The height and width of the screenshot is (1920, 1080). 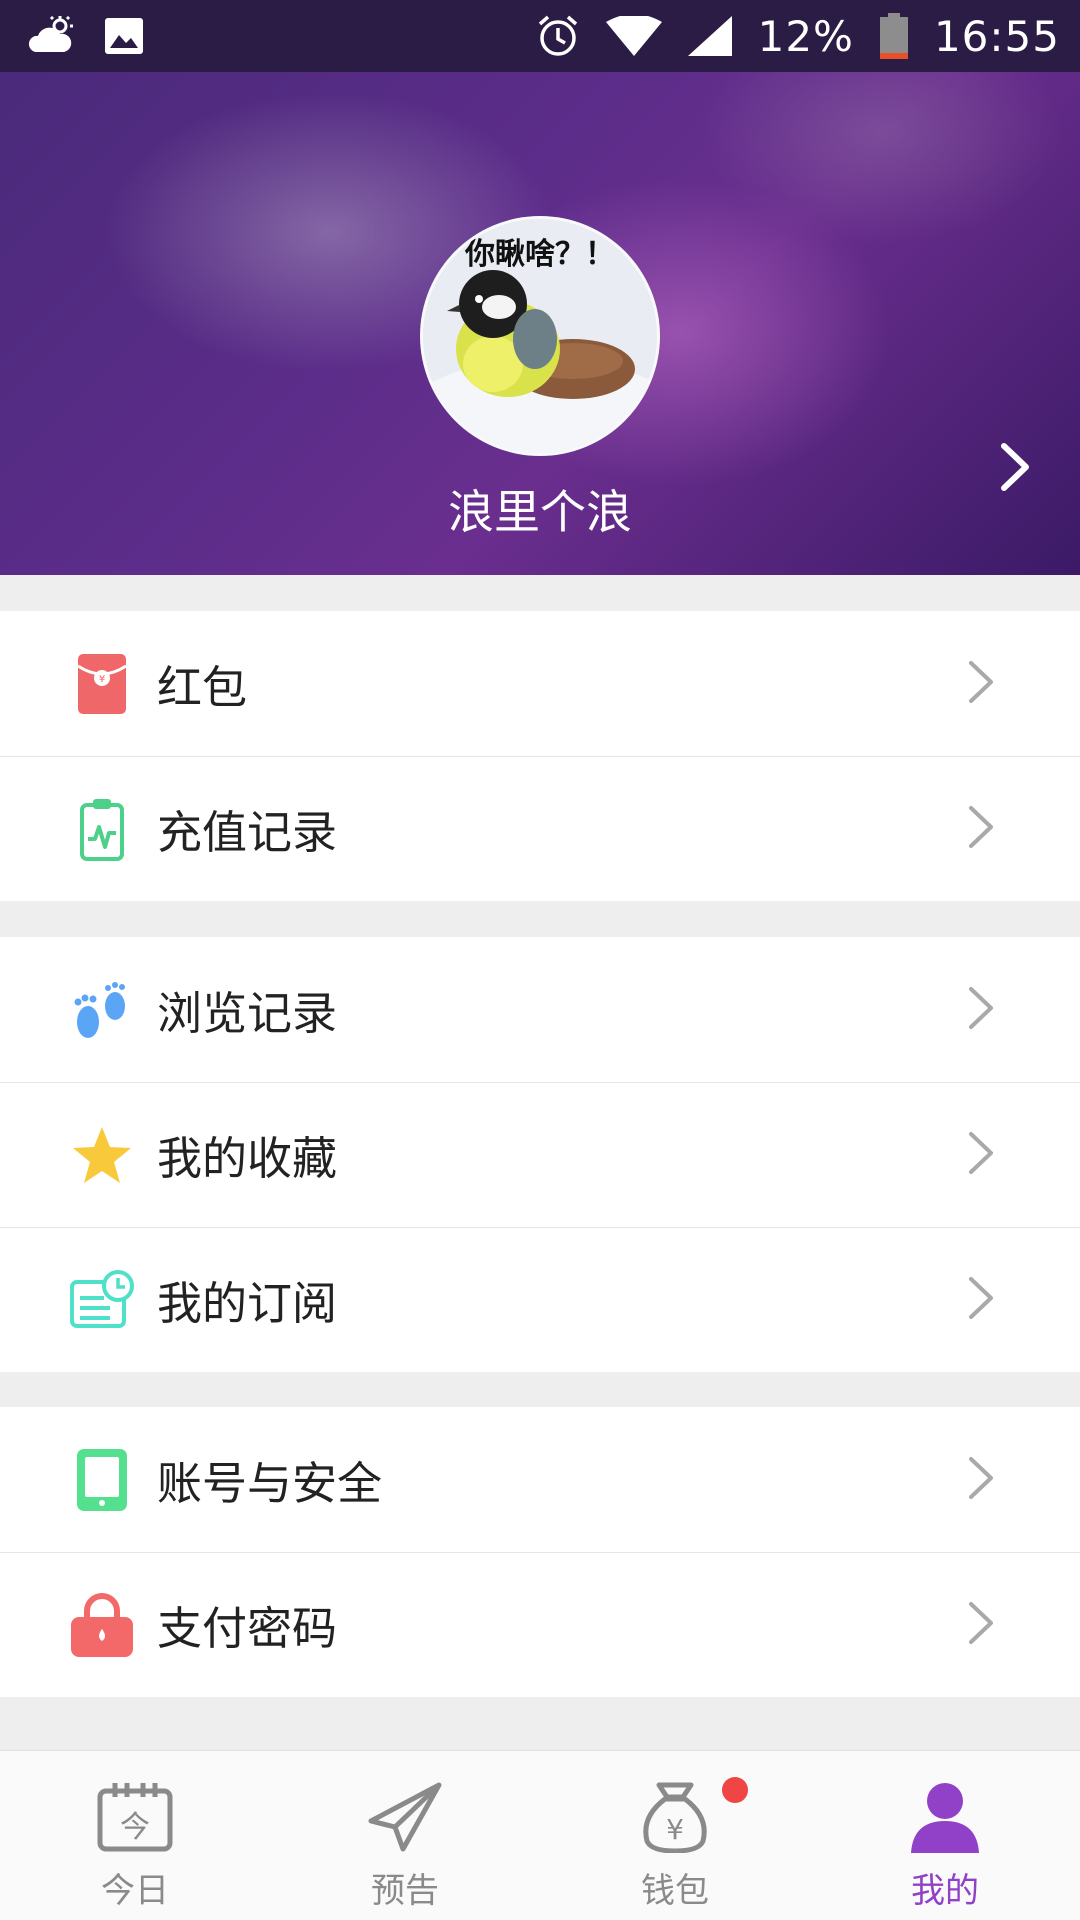 I want to click on money-bag-icon: ¥, so click(x=675, y=1817).